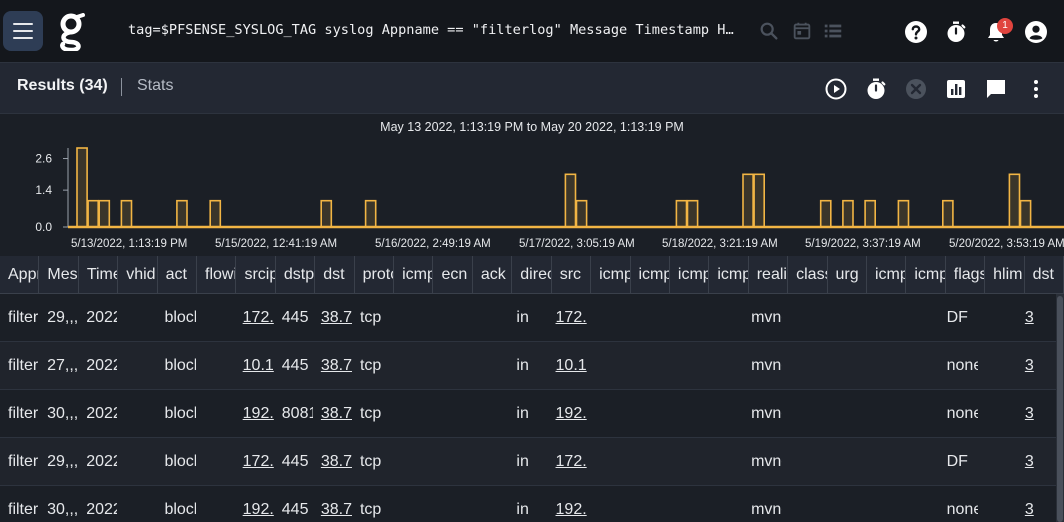 The image size is (1064, 522). I want to click on account-icon, so click(1036, 32).